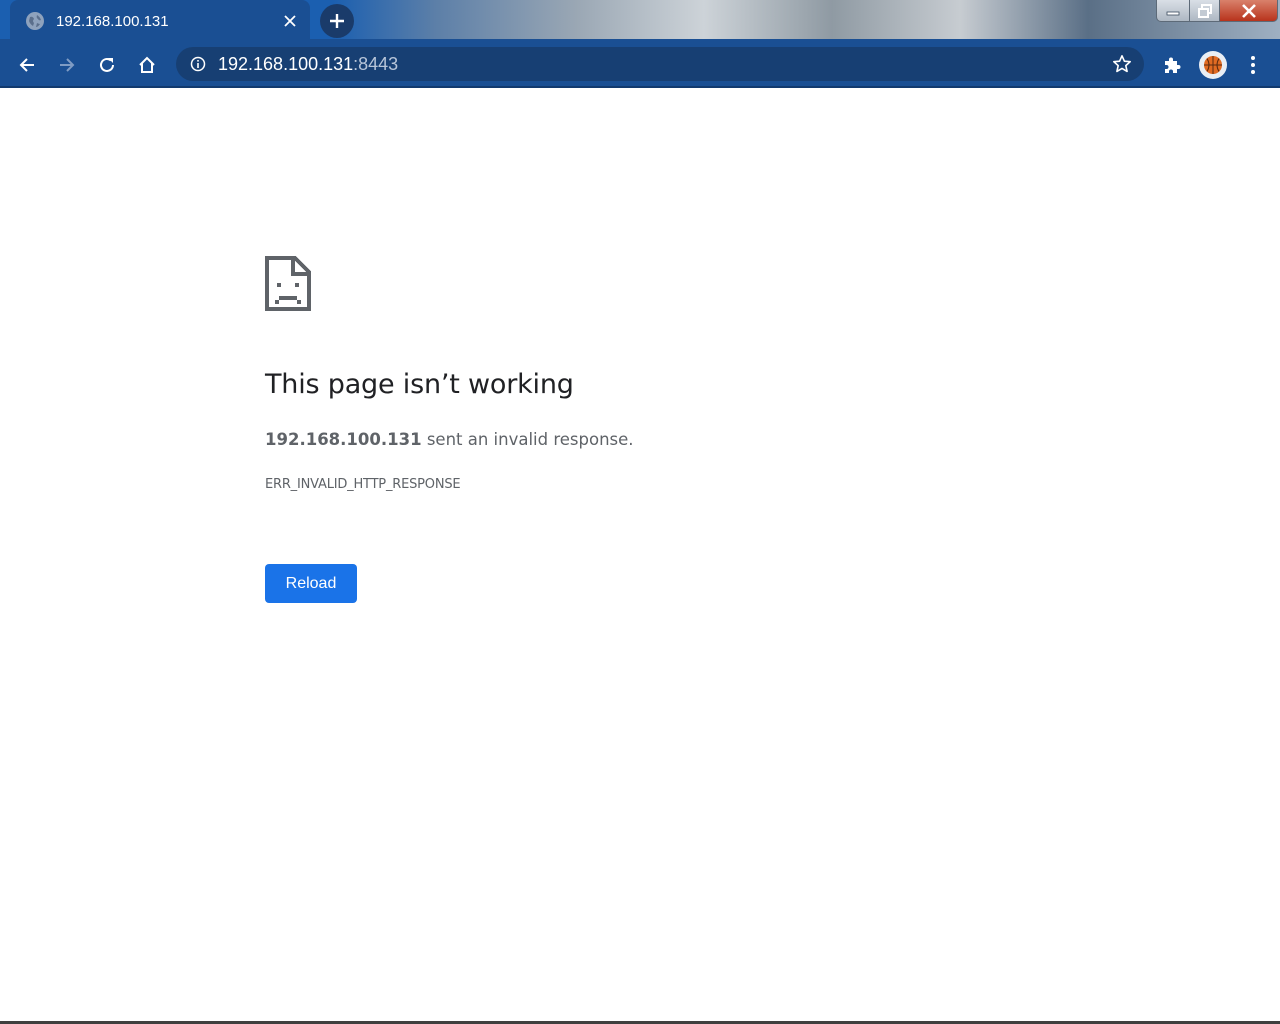 The height and width of the screenshot is (1024, 1280). Describe the element at coordinates (527, 439) in the screenshot. I see `error-summary-text: sent an invalid response.` at that location.